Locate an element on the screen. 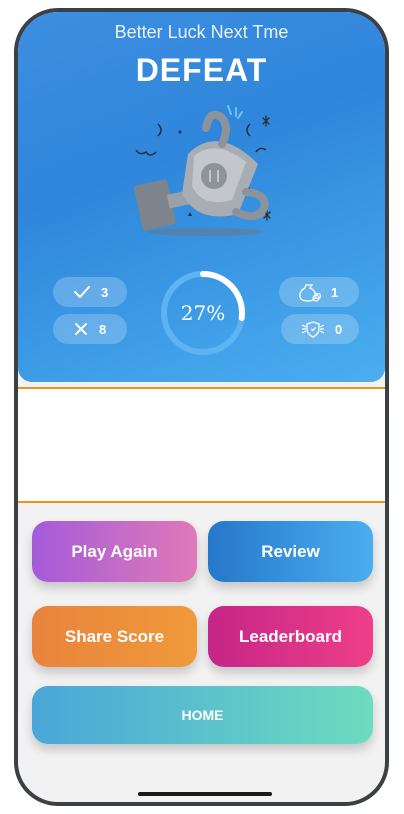  wrong-count-badge: 8 is located at coordinates (90, 329).